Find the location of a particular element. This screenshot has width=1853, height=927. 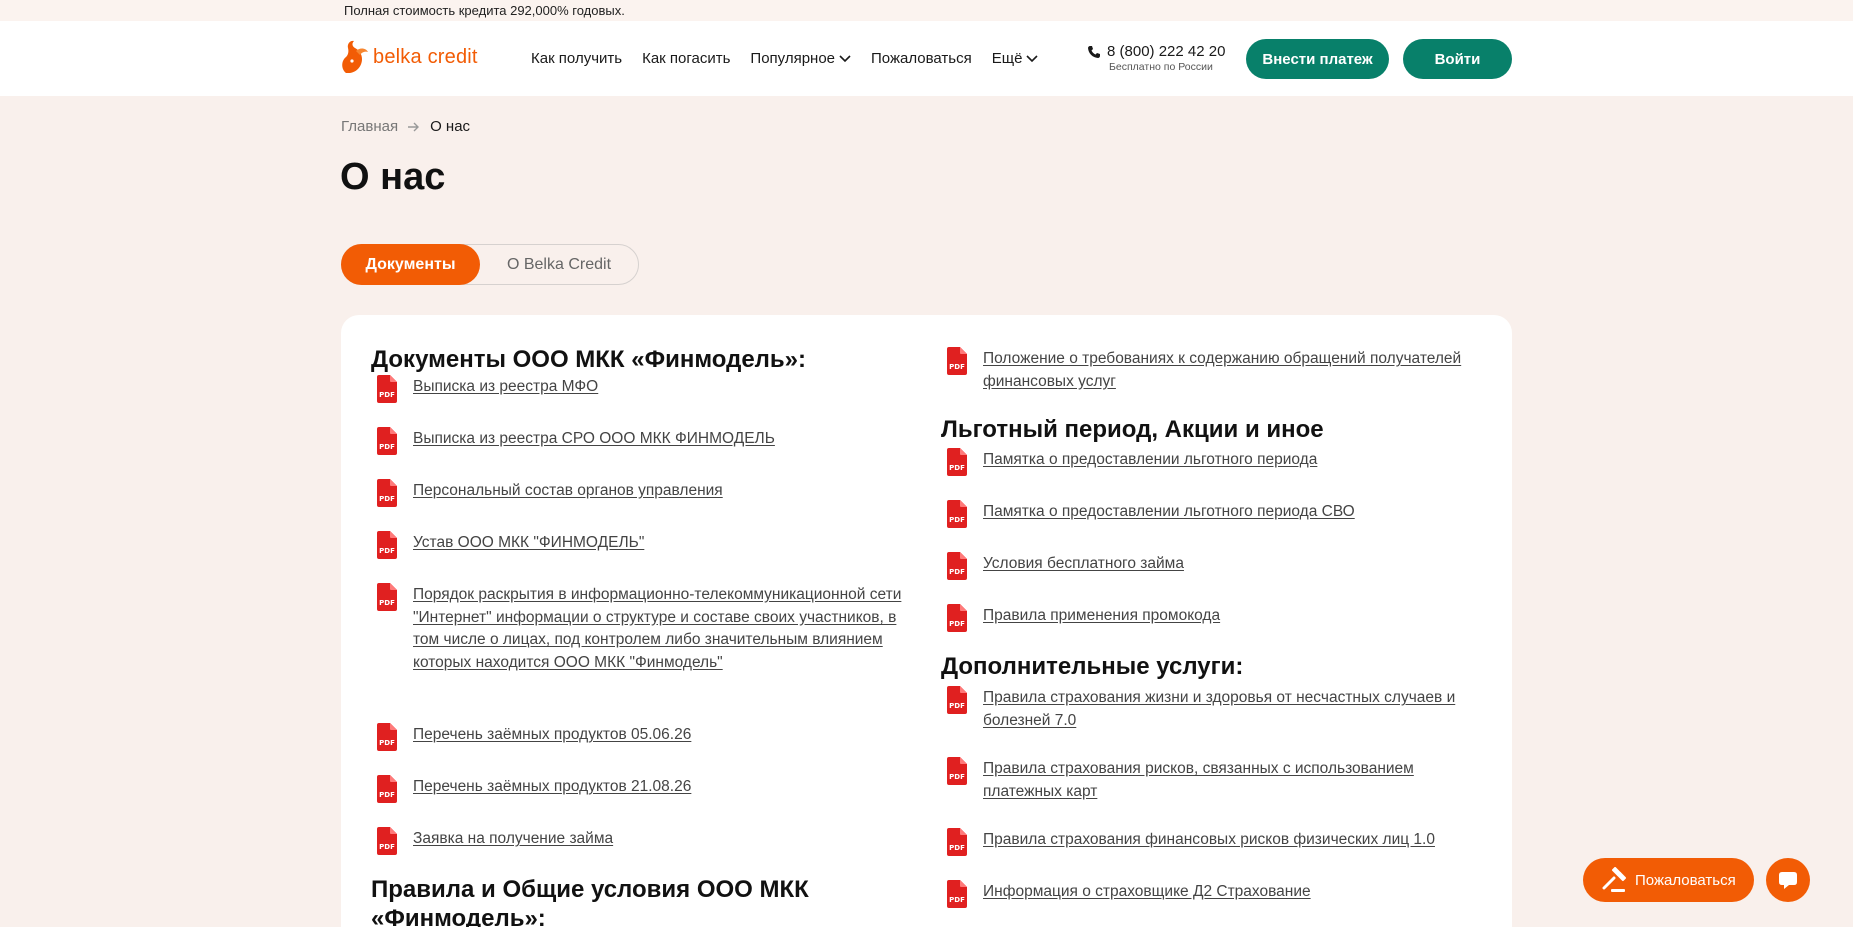

document-item: PDF Правила применения промокода is located at coordinates (1082, 618).